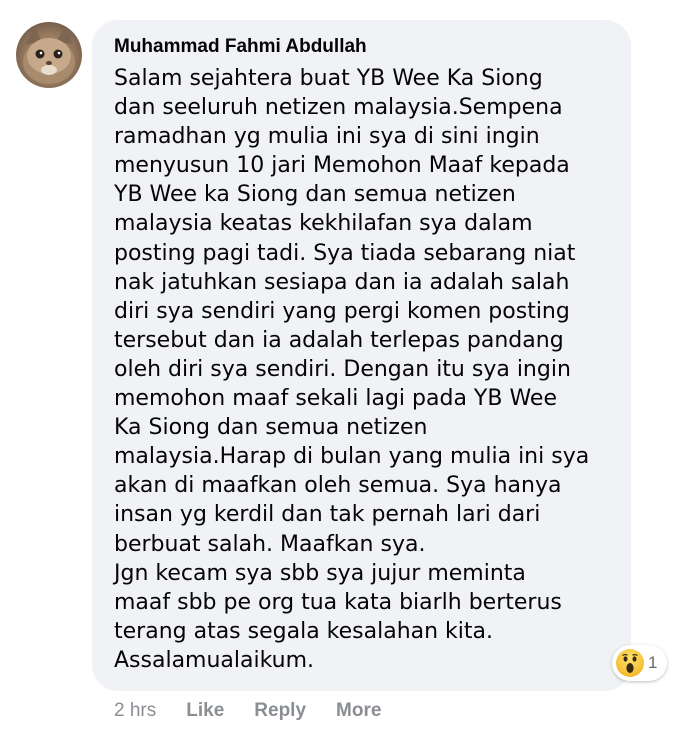 The height and width of the screenshot is (736, 685). Describe the element at coordinates (338, 486) in the screenshot. I see `comment-line: akan di maafkan oleh semua. Sya hanya` at that location.